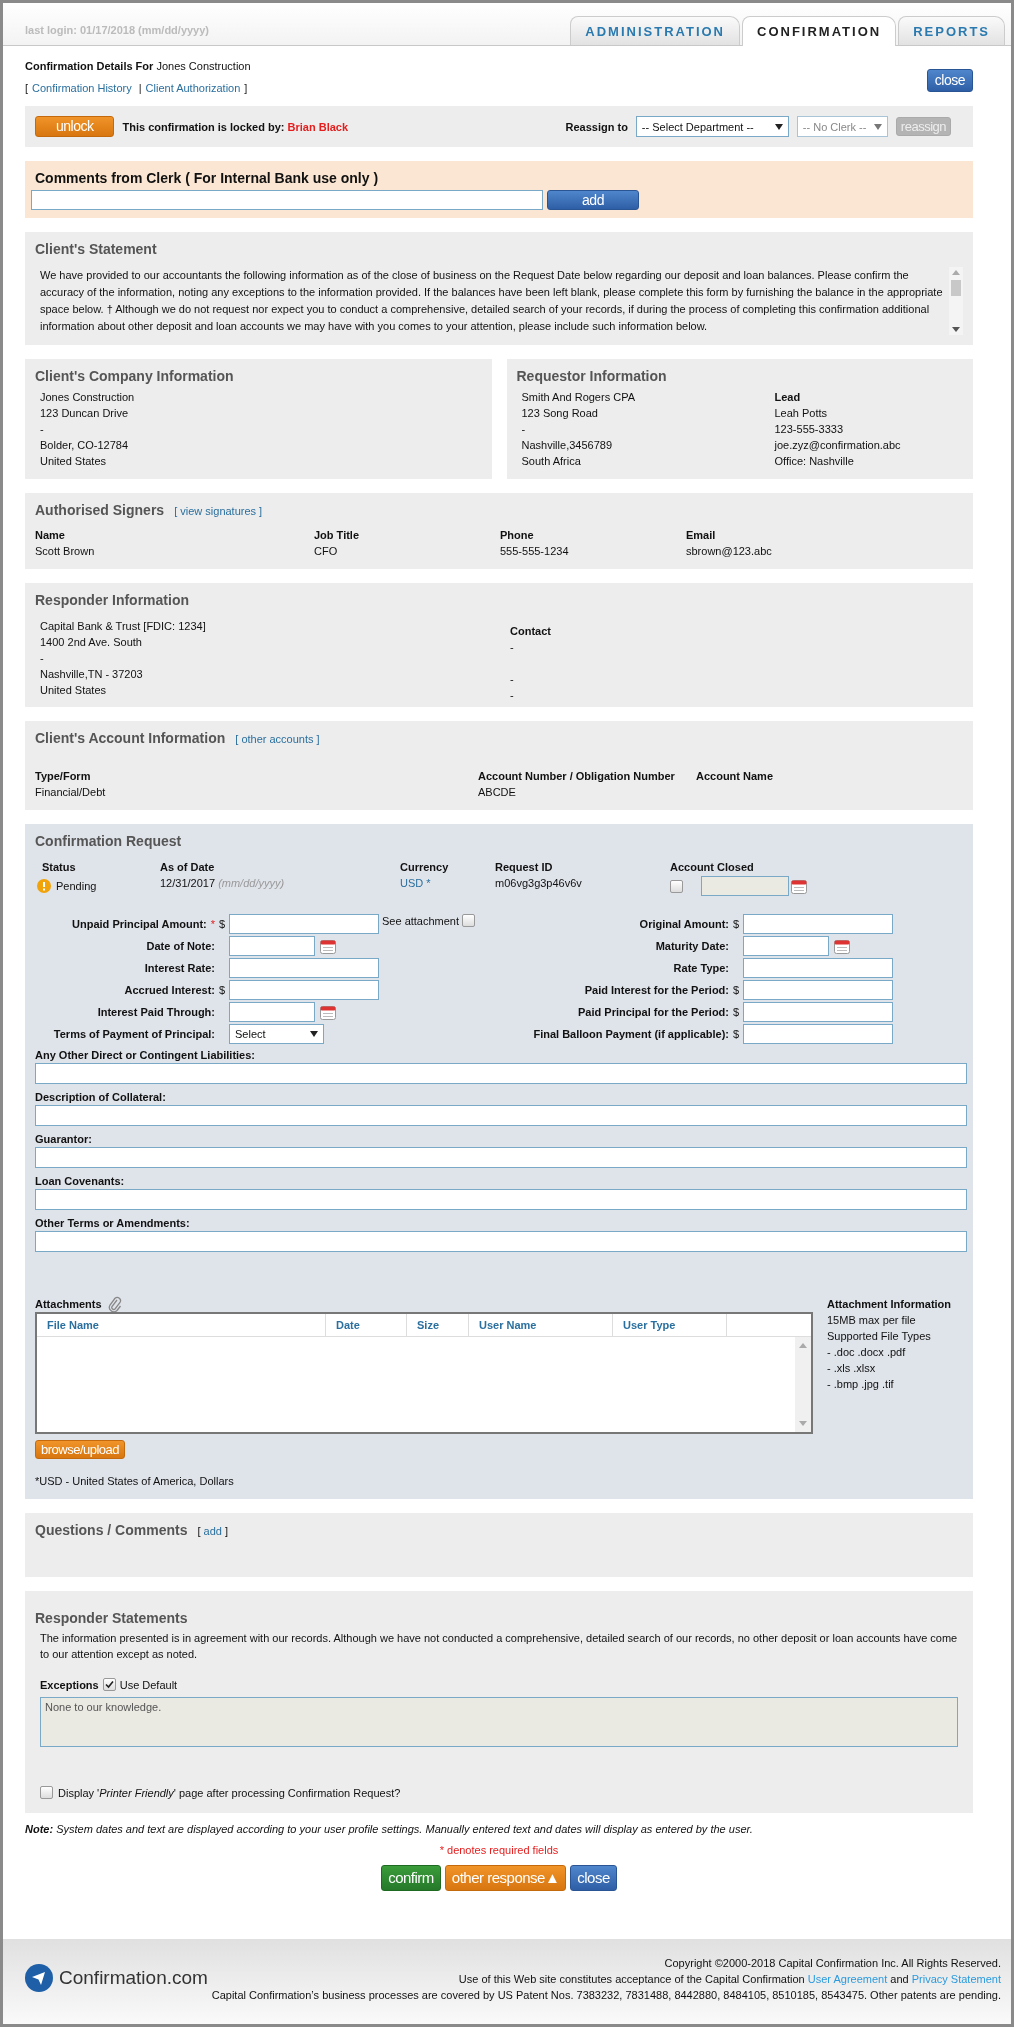  What do you see at coordinates (899, 1979) in the screenshot?
I see `conjunction-text: and` at bounding box center [899, 1979].